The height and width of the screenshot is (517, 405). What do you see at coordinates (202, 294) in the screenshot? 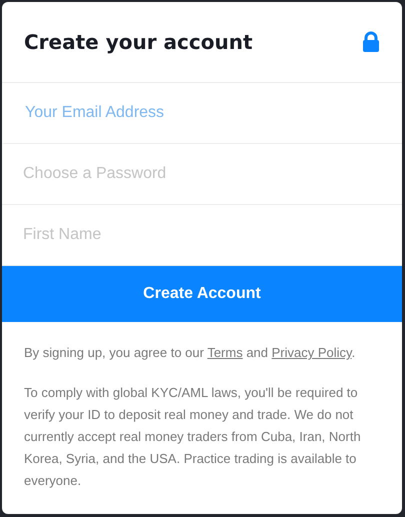
I see `create-account-button: Create Account` at bounding box center [202, 294].